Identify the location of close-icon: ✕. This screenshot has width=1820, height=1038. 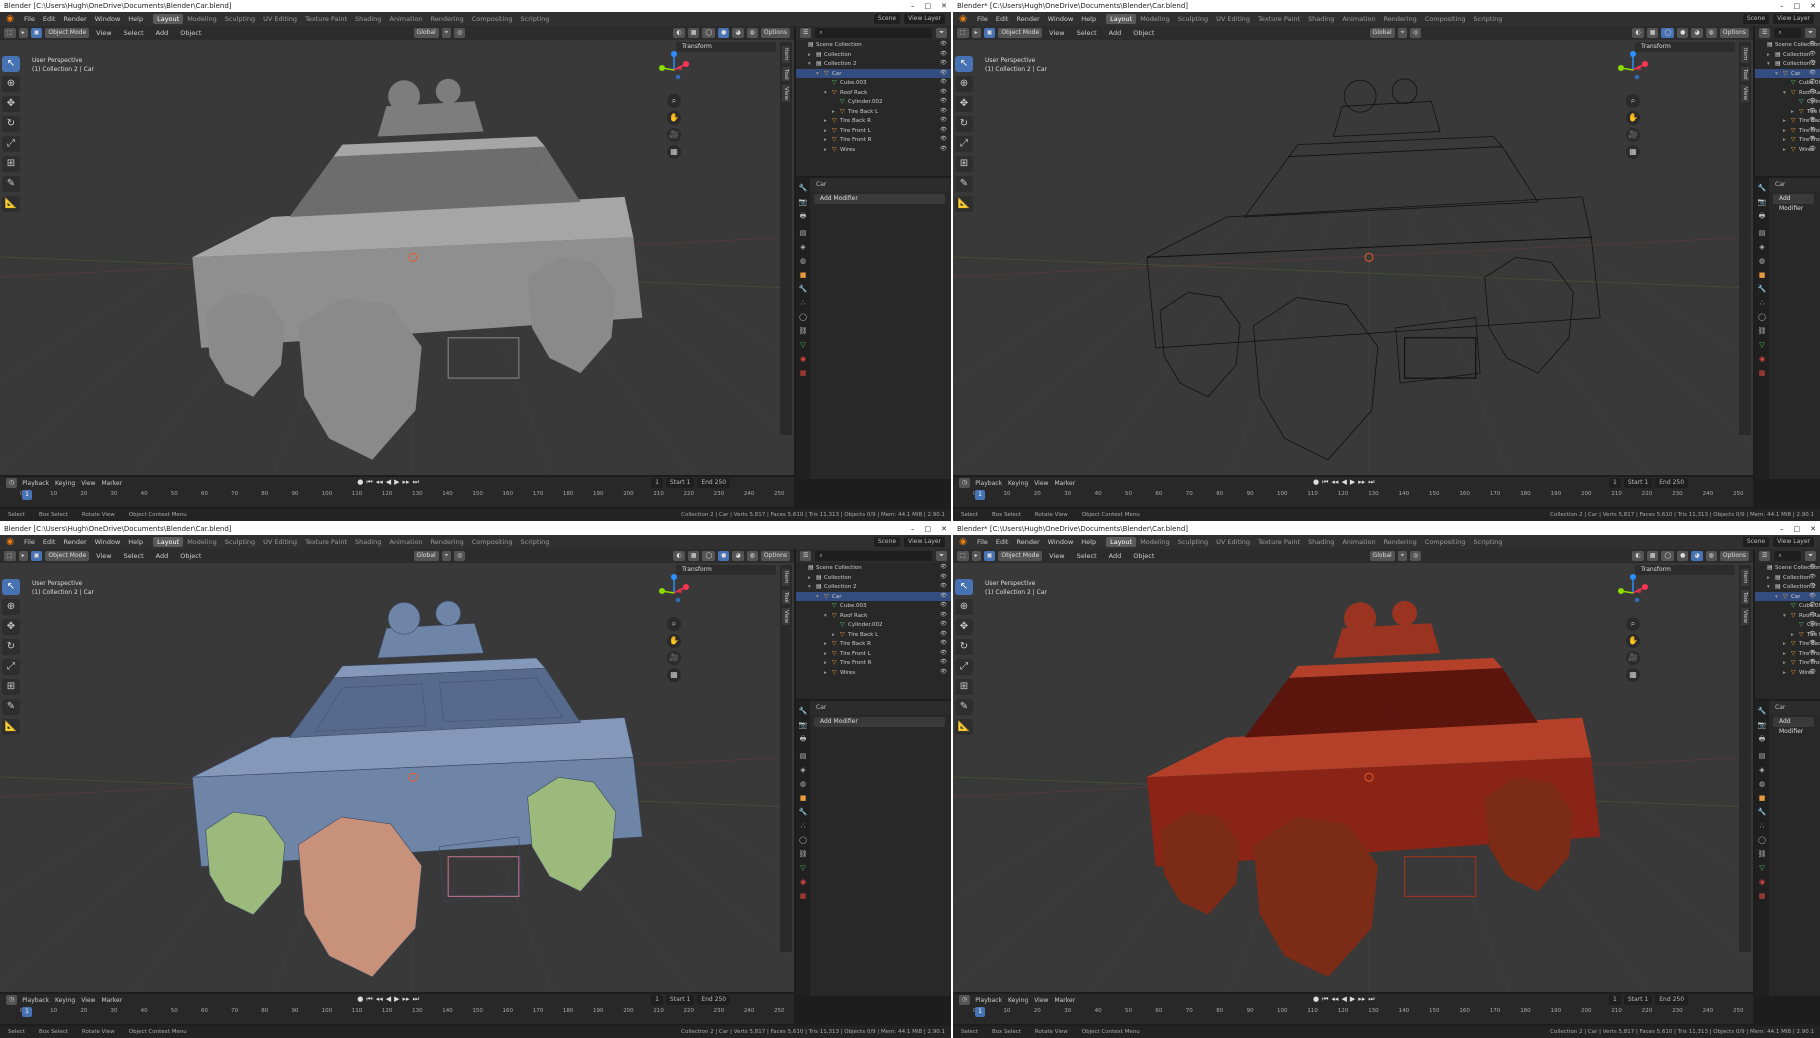
(1813, 6).